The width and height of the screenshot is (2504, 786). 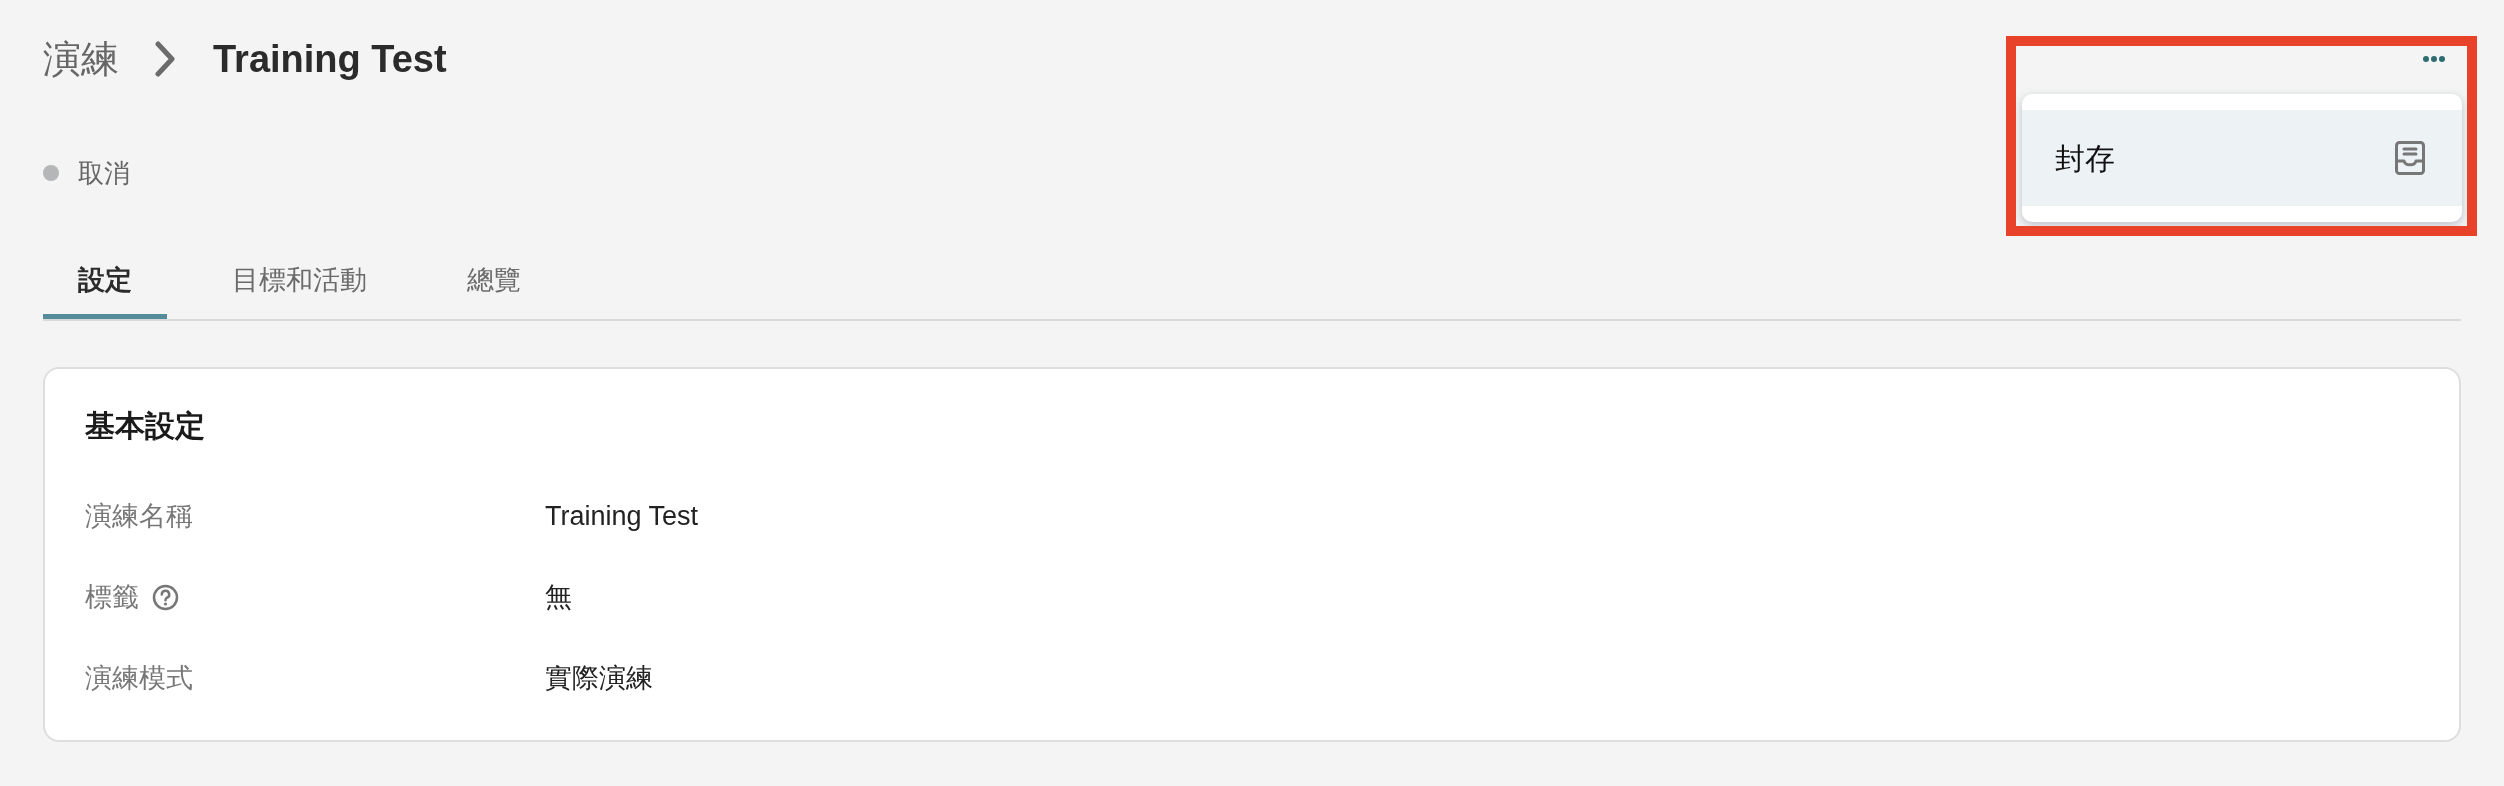 What do you see at coordinates (330, 59) in the screenshot?
I see `page-title: Training Test` at bounding box center [330, 59].